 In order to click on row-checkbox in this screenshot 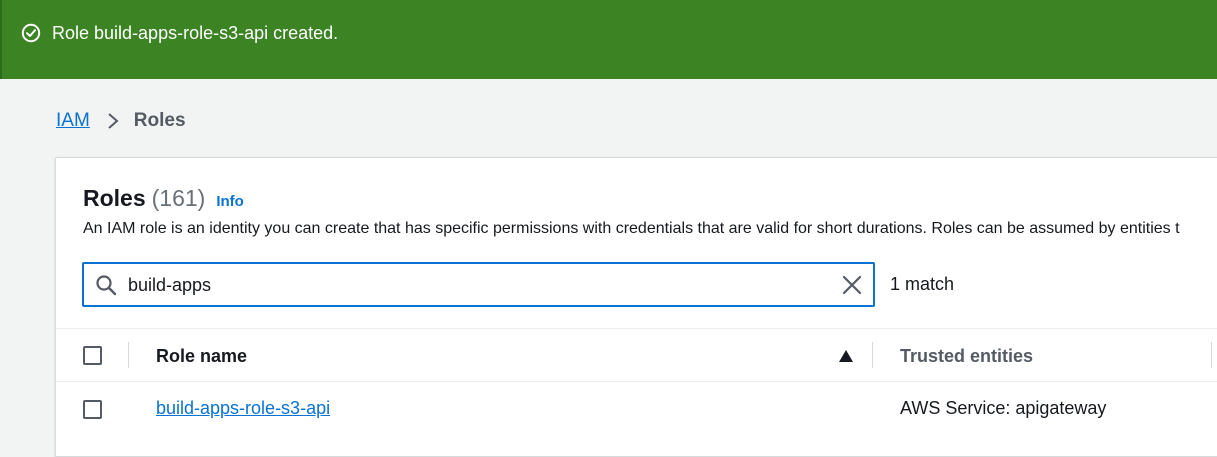, I will do `click(92, 409)`.